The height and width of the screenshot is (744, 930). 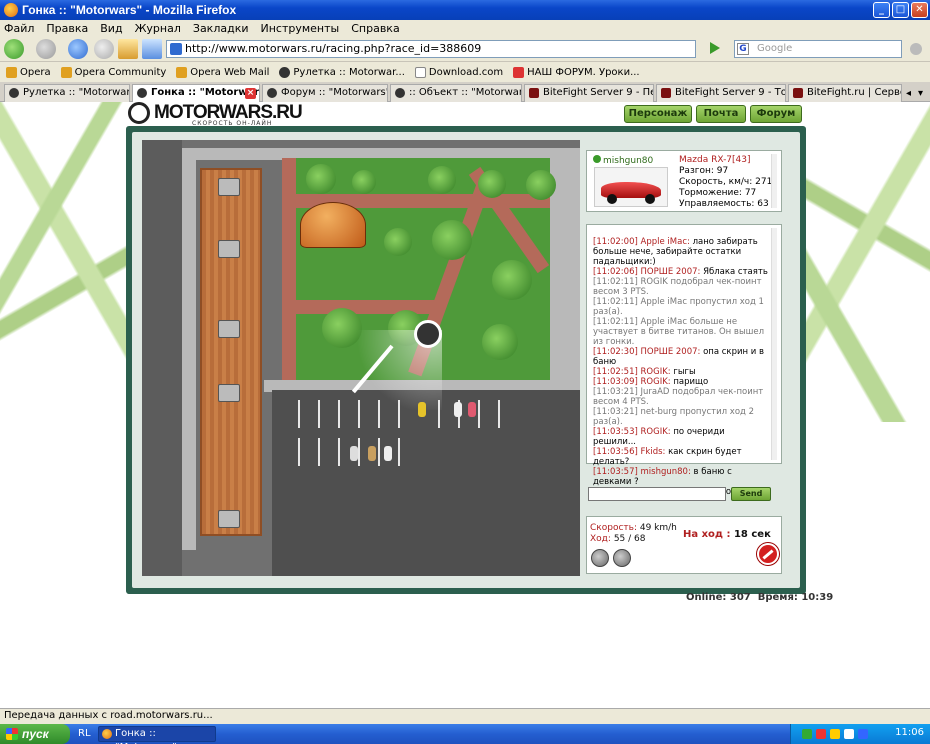 I want to click on bookmark-item: Download.com, so click(x=458, y=72).